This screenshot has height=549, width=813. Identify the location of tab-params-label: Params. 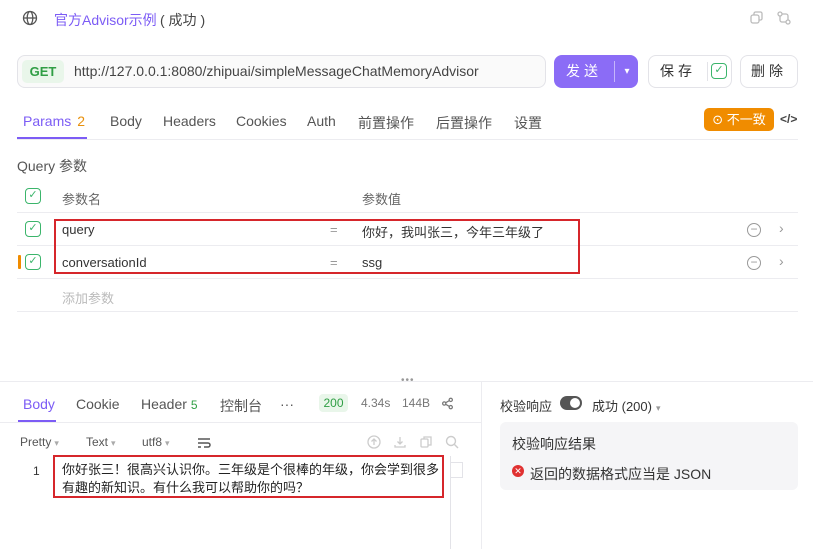
(47, 121).